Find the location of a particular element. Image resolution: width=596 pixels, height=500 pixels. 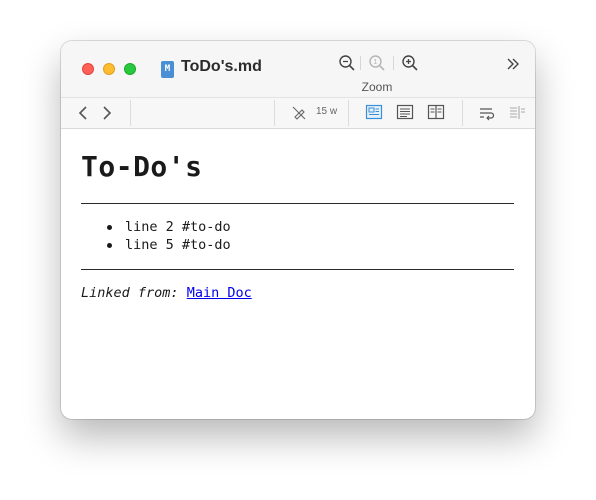

no-typing-button is located at coordinates (299, 115).